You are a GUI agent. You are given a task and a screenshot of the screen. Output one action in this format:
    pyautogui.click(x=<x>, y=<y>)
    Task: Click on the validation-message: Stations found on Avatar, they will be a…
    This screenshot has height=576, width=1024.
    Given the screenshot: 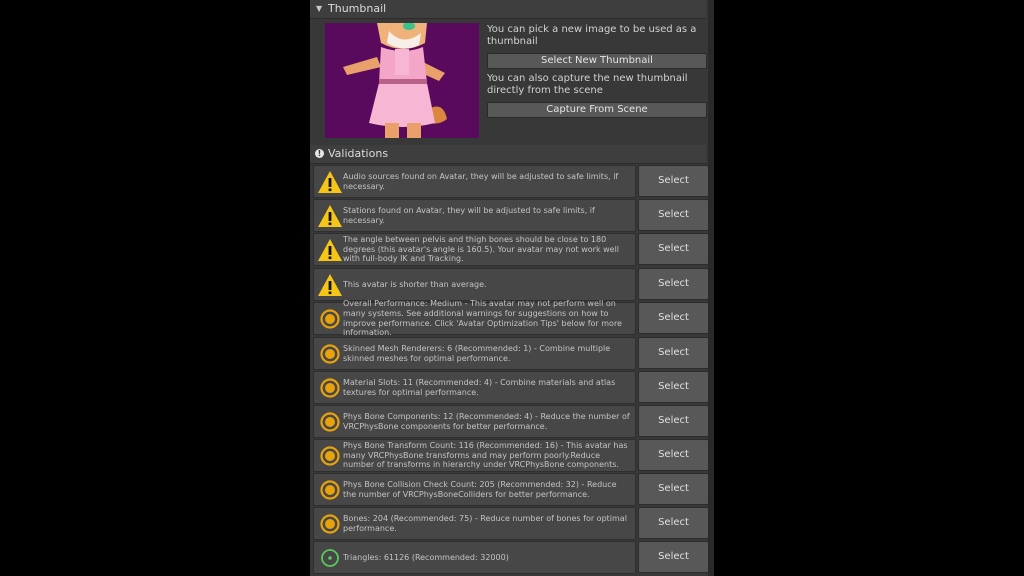 What is the action you would take?
    pyautogui.click(x=469, y=215)
    